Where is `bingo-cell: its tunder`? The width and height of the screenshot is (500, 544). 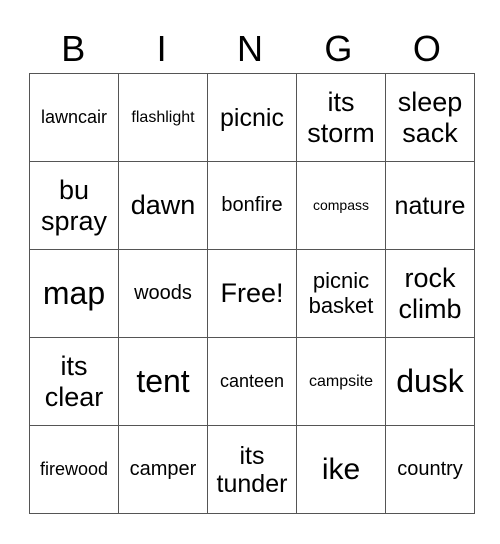
bingo-cell: its tunder is located at coordinates (252, 469).